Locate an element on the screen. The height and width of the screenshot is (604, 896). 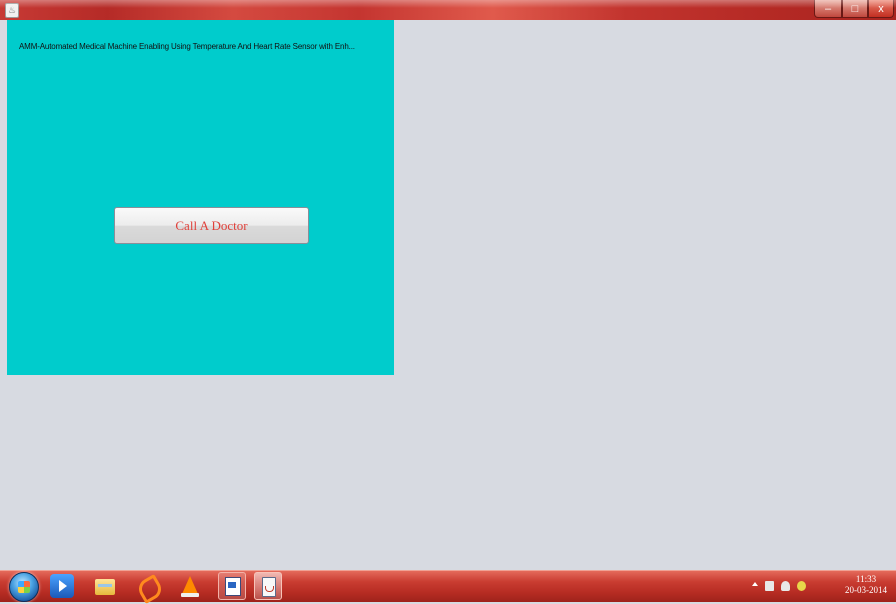
call-doctor-button: Call A Doctor is located at coordinates (211, 225).